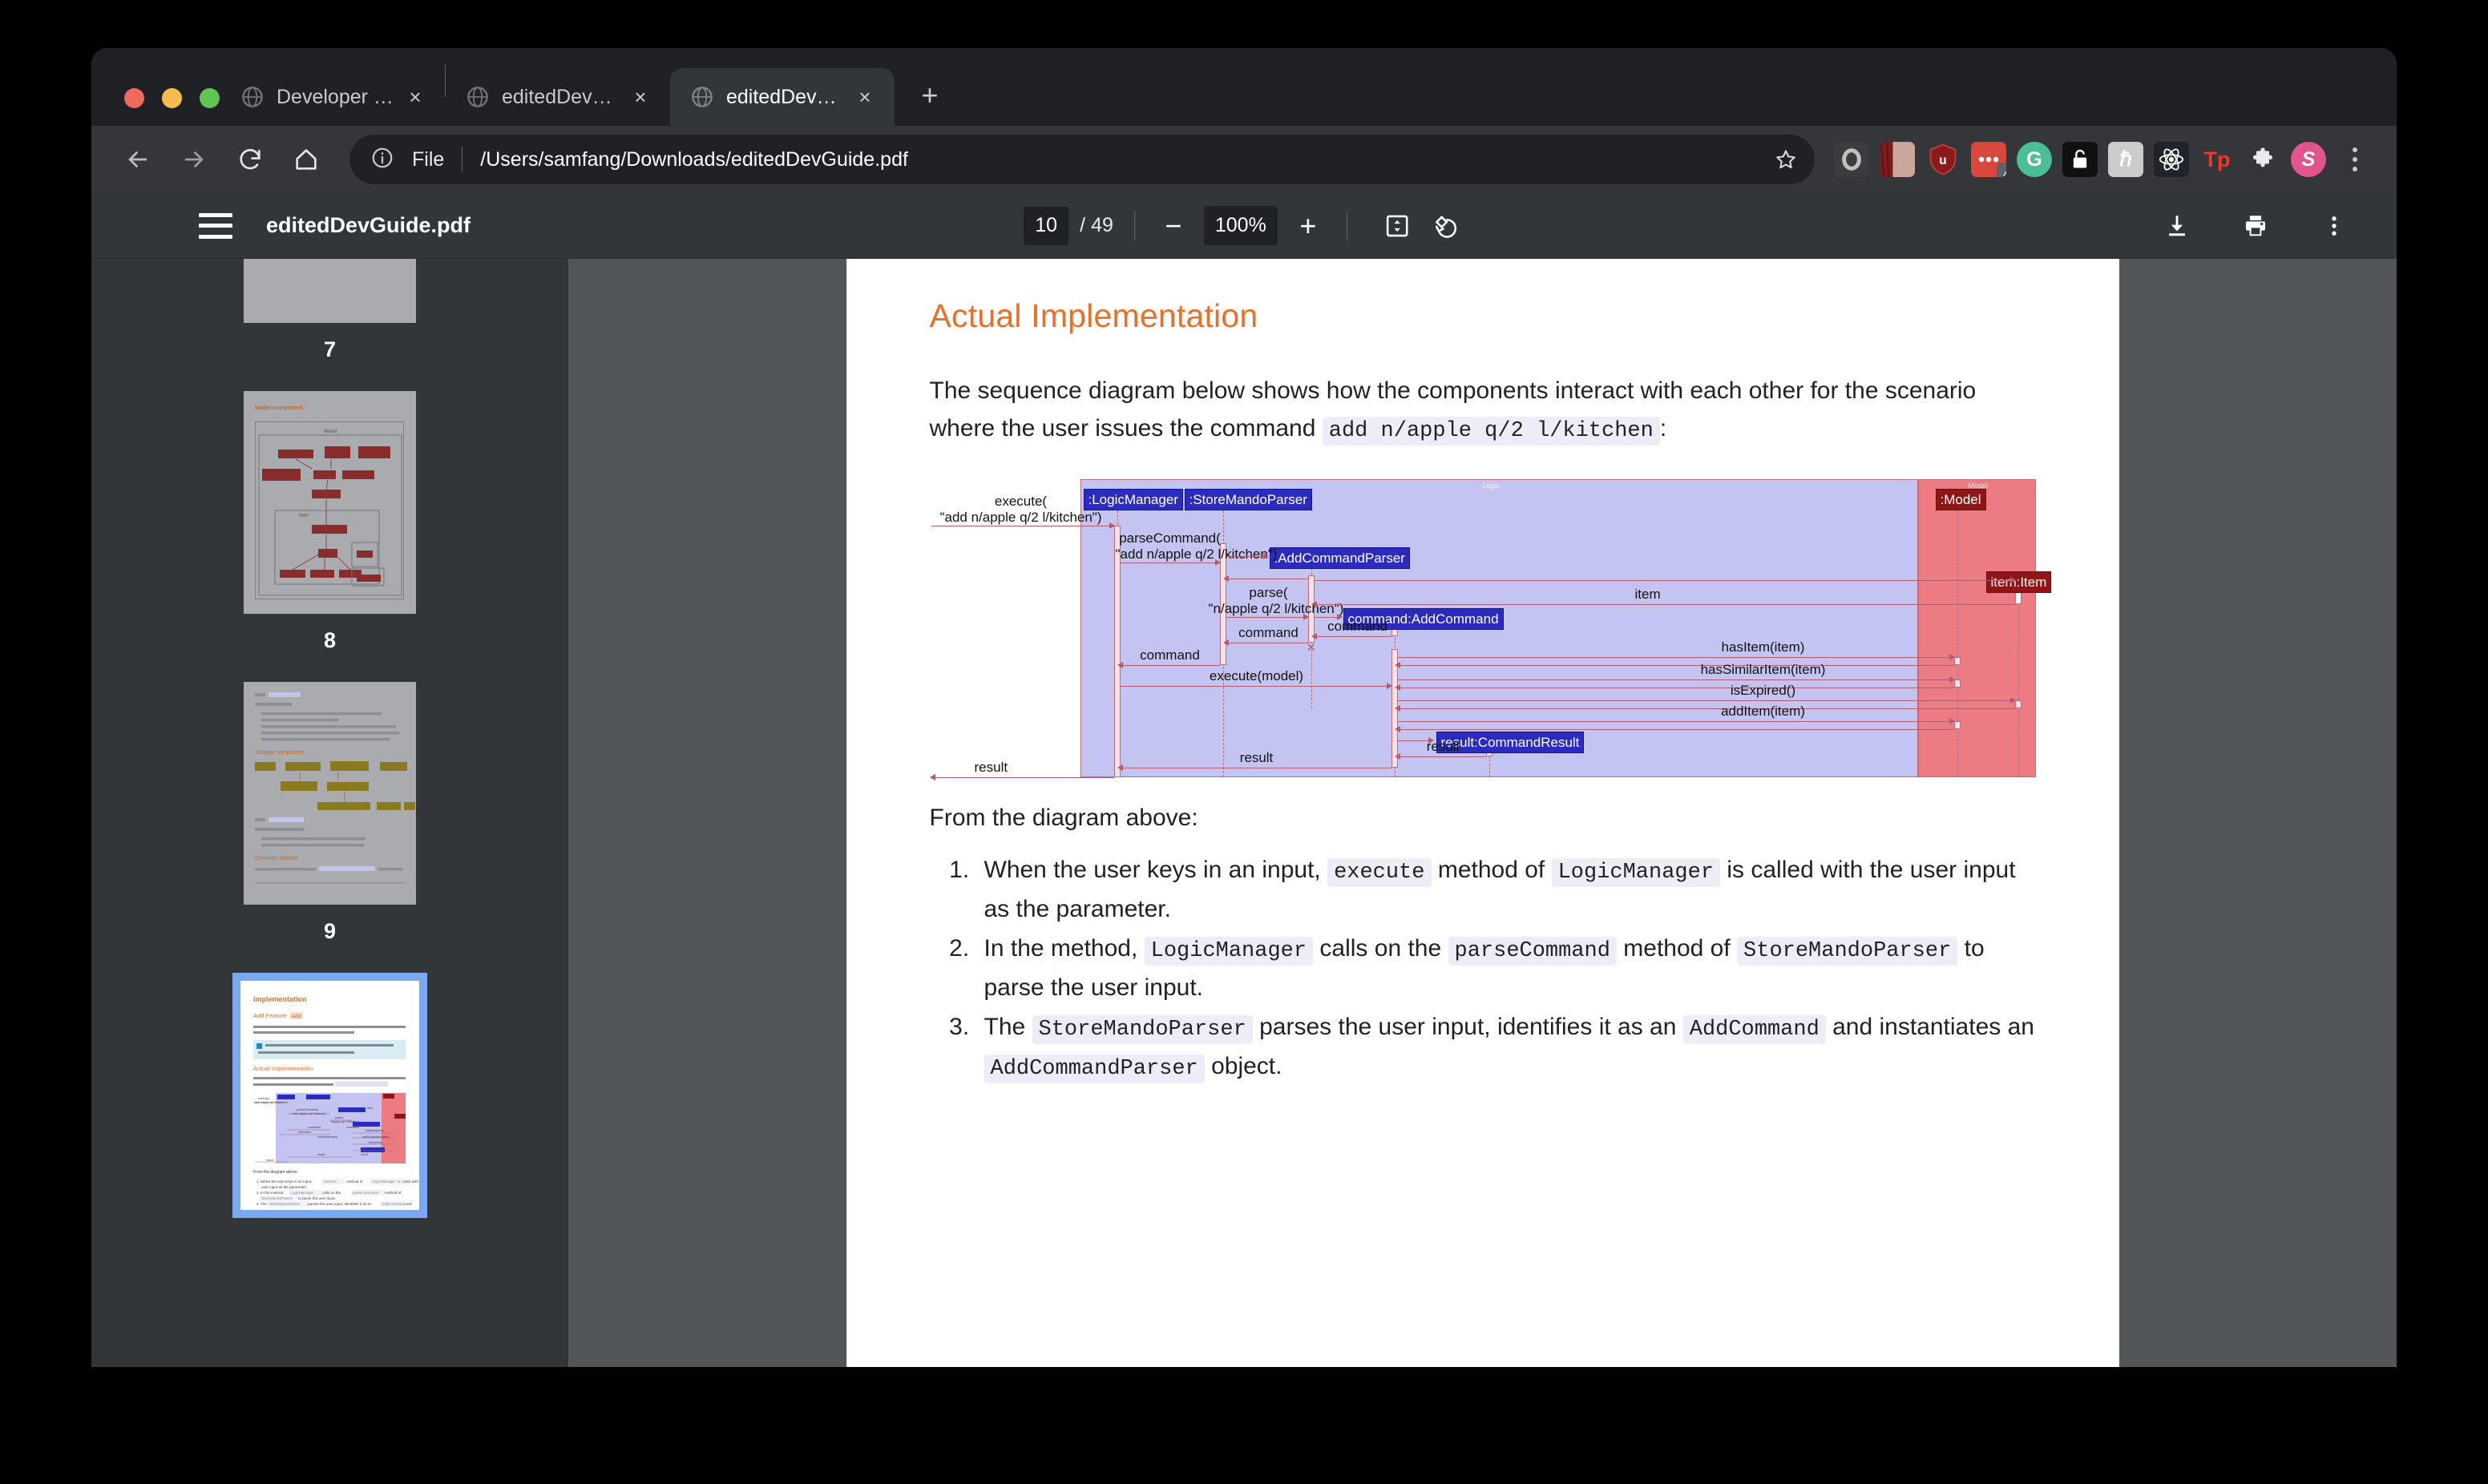  What do you see at coordinates (1763, 670) in the screenshot?
I see `message-label-hassimilaritem: hasSimilarItem(item)` at bounding box center [1763, 670].